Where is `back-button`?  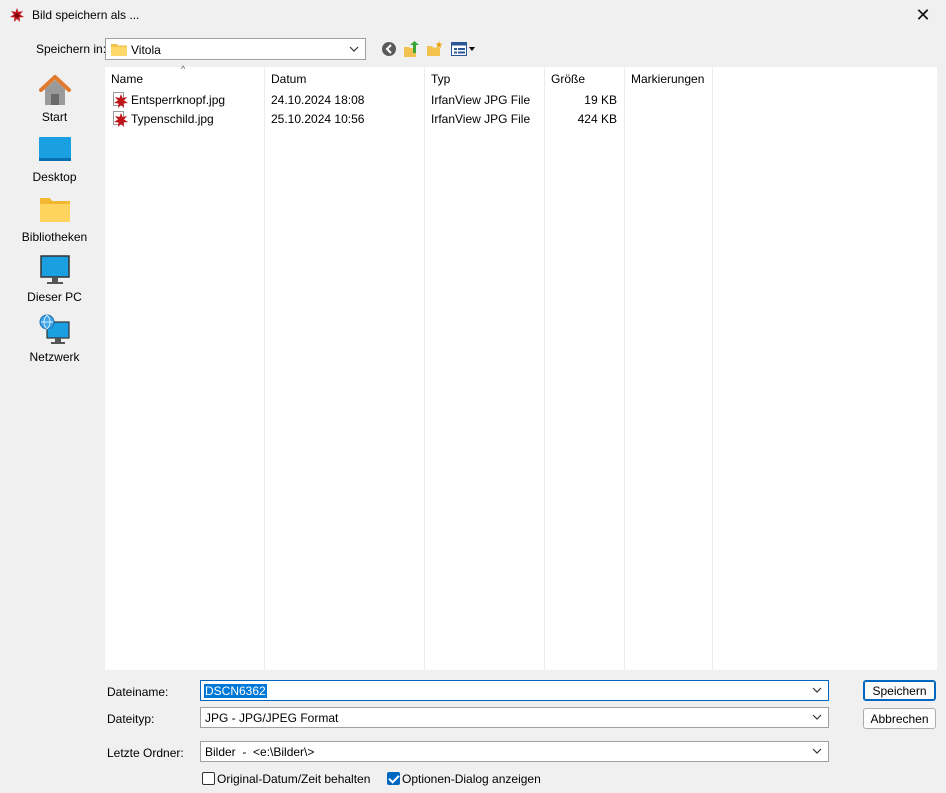 back-button is located at coordinates (389, 49).